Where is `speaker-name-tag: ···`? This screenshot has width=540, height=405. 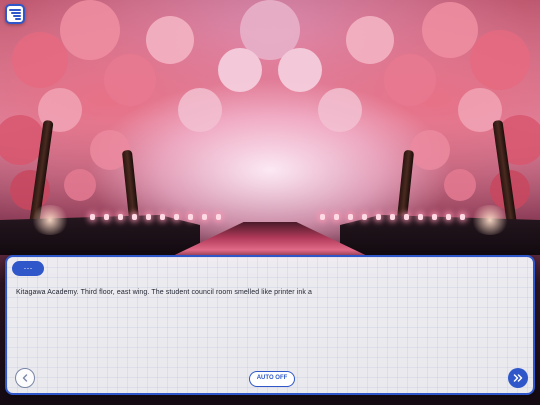 speaker-name-tag: ··· is located at coordinates (28, 268).